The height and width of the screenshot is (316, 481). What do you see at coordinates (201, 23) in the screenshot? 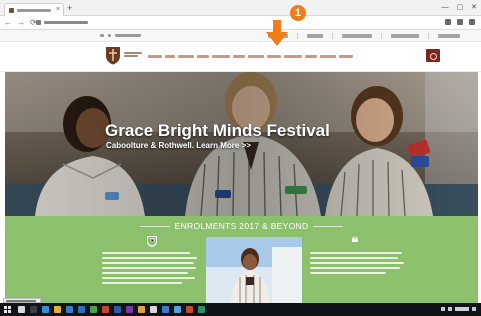
I see `url-input` at bounding box center [201, 23].